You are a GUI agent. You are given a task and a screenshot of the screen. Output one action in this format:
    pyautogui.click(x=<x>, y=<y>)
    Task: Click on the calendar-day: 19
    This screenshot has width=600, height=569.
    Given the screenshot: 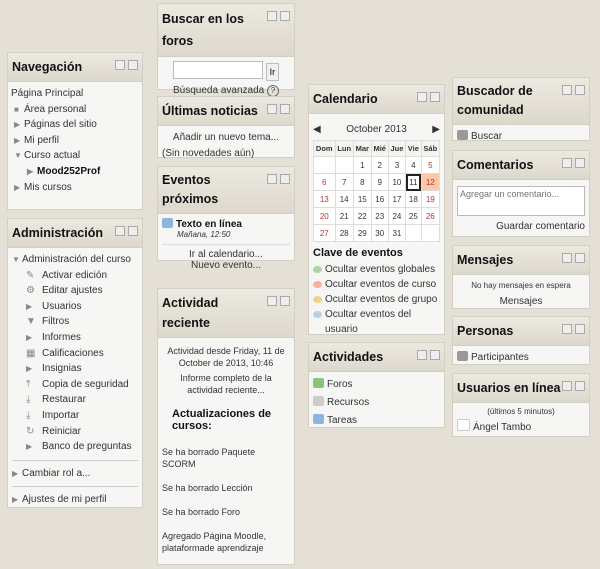 What is the action you would take?
    pyautogui.click(x=430, y=199)
    